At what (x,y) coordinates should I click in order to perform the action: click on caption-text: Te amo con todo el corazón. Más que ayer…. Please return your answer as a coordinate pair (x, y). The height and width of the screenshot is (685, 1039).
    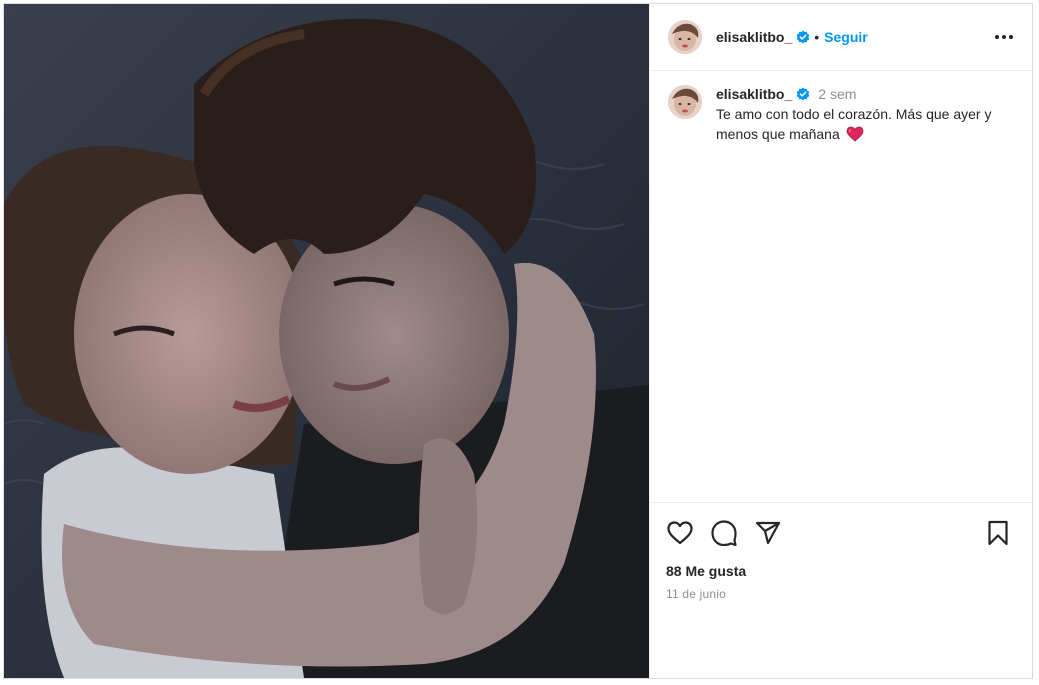
    Looking at the image, I should click on (866, 125).